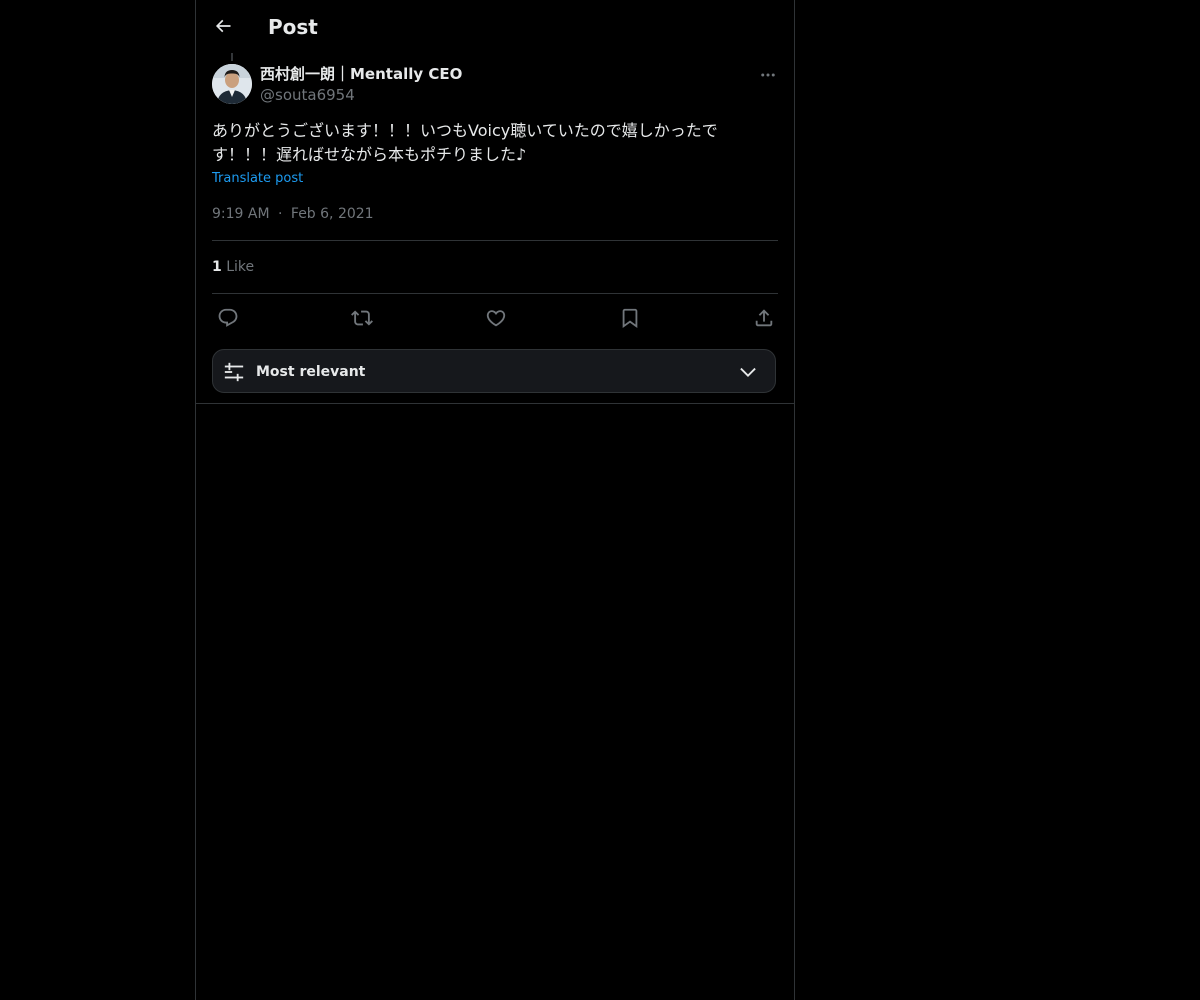  I want to click on heart-icon, so click(496, 318).